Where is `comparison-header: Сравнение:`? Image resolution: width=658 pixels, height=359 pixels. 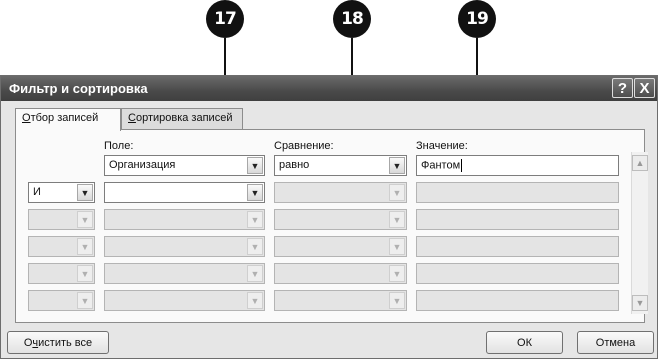
comparison-header: Сравнение: is located at coordinates (304, 146).